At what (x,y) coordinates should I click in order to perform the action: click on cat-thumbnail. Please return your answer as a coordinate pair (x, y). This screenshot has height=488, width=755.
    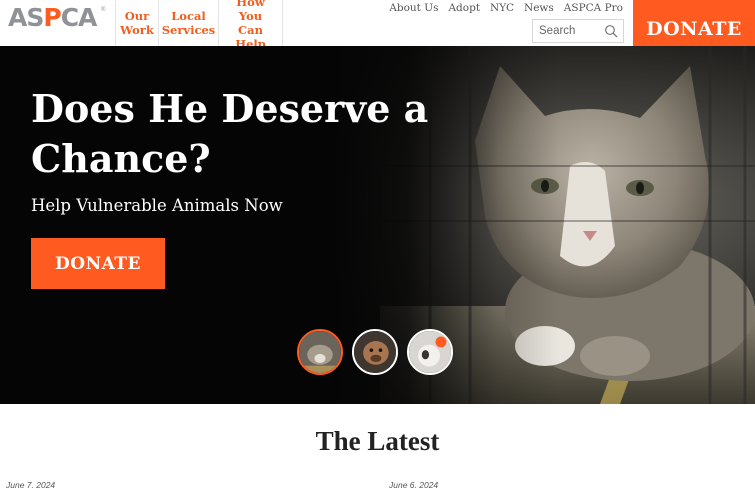
    Looking at the image, I should click on (320, 352).